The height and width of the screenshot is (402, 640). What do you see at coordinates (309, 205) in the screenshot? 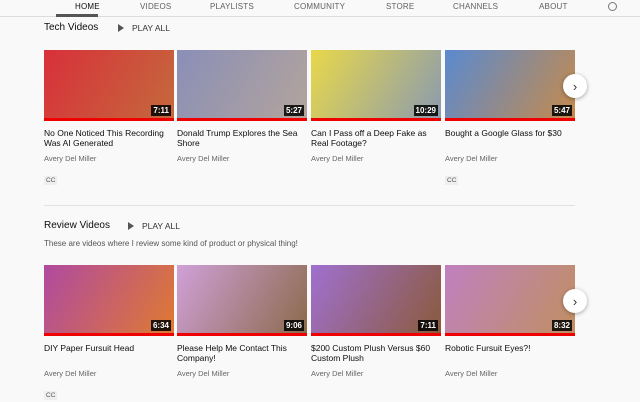
I see `divider` at bounding box center [309, 205].